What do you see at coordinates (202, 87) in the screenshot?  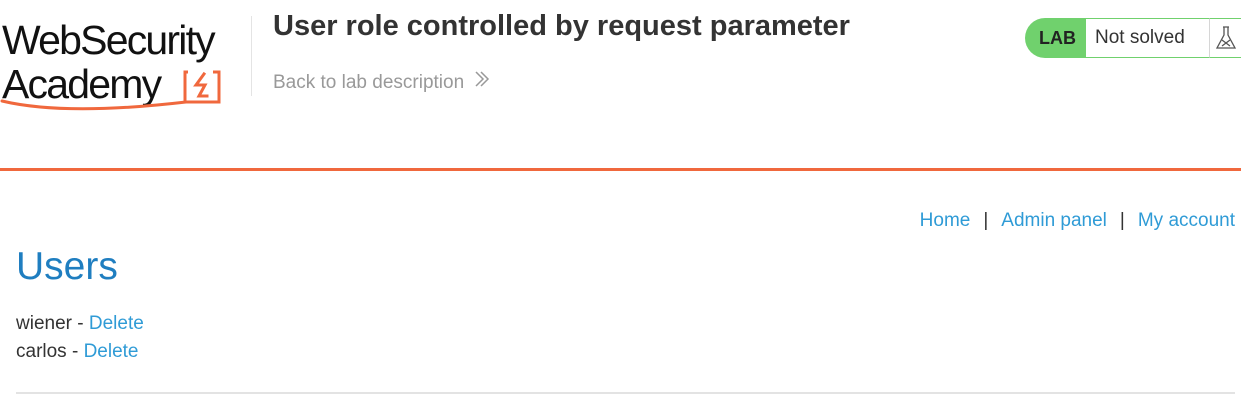 I see `bolt-icon` at bounding box center [202, 87].